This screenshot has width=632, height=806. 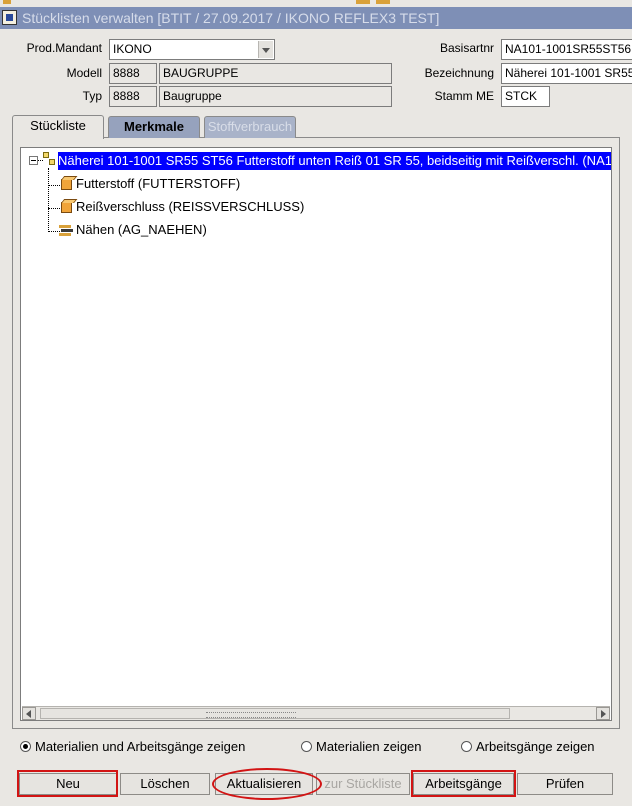 What do you see at coordinates (566, 49) in the screenshot?
I see `basisartnr-field: NA101-1001SR55ST56` at bounding box center [566, 49].